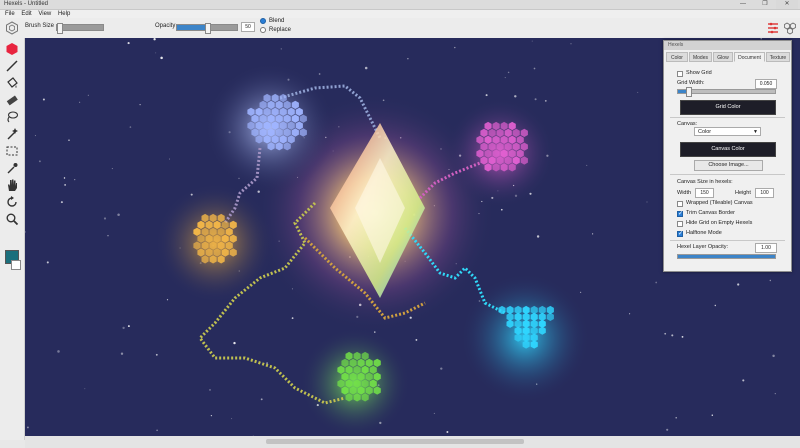  What do you see at coordinates (680, 224) in the screenshot?
I see `hide-grid-empty-checkbox` at bounding box center [680, 224].